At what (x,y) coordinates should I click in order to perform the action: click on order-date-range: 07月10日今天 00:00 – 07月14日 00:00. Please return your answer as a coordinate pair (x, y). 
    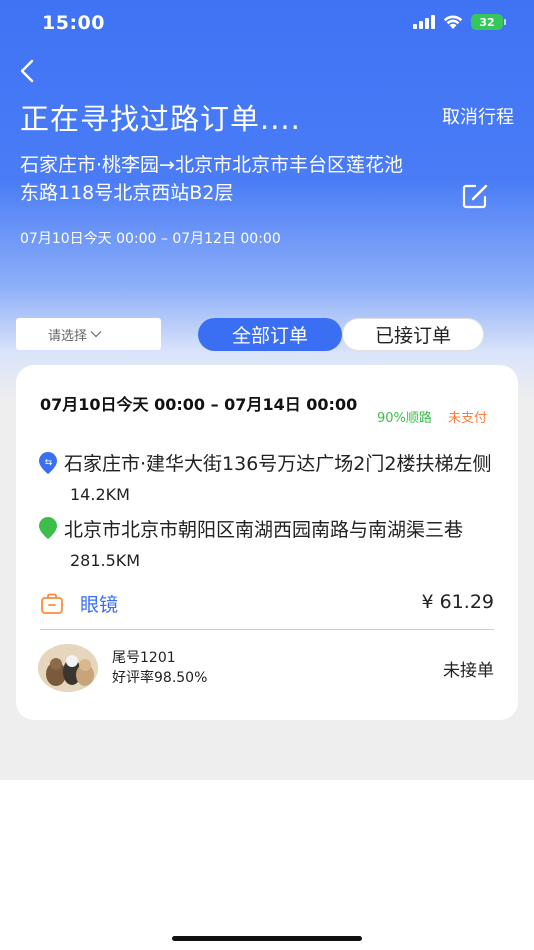
    Looking at the image, I should click on (199, 404).